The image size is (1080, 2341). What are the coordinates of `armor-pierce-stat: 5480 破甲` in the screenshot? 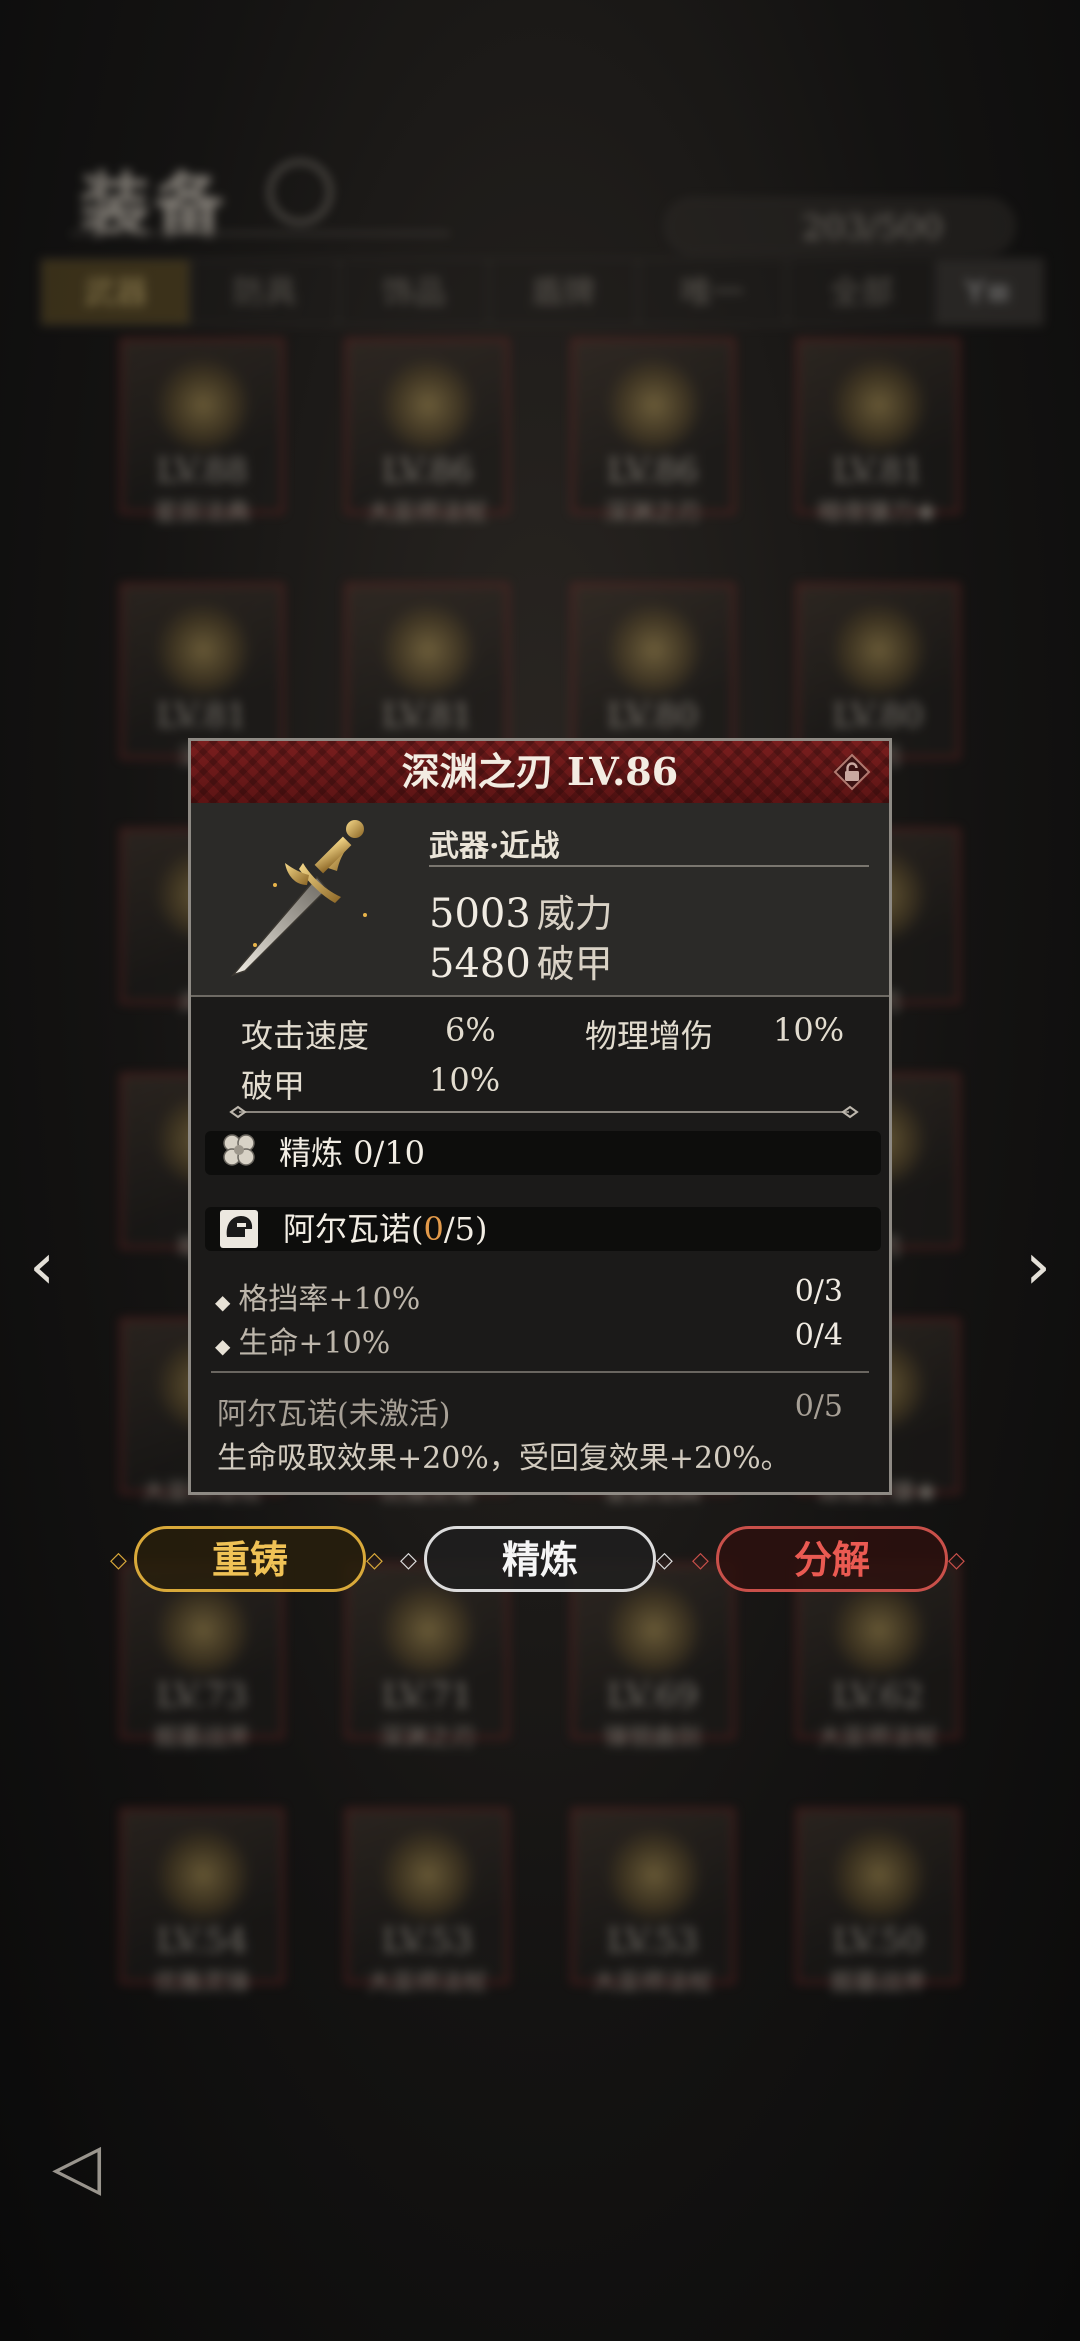 It's located at (521, 960).